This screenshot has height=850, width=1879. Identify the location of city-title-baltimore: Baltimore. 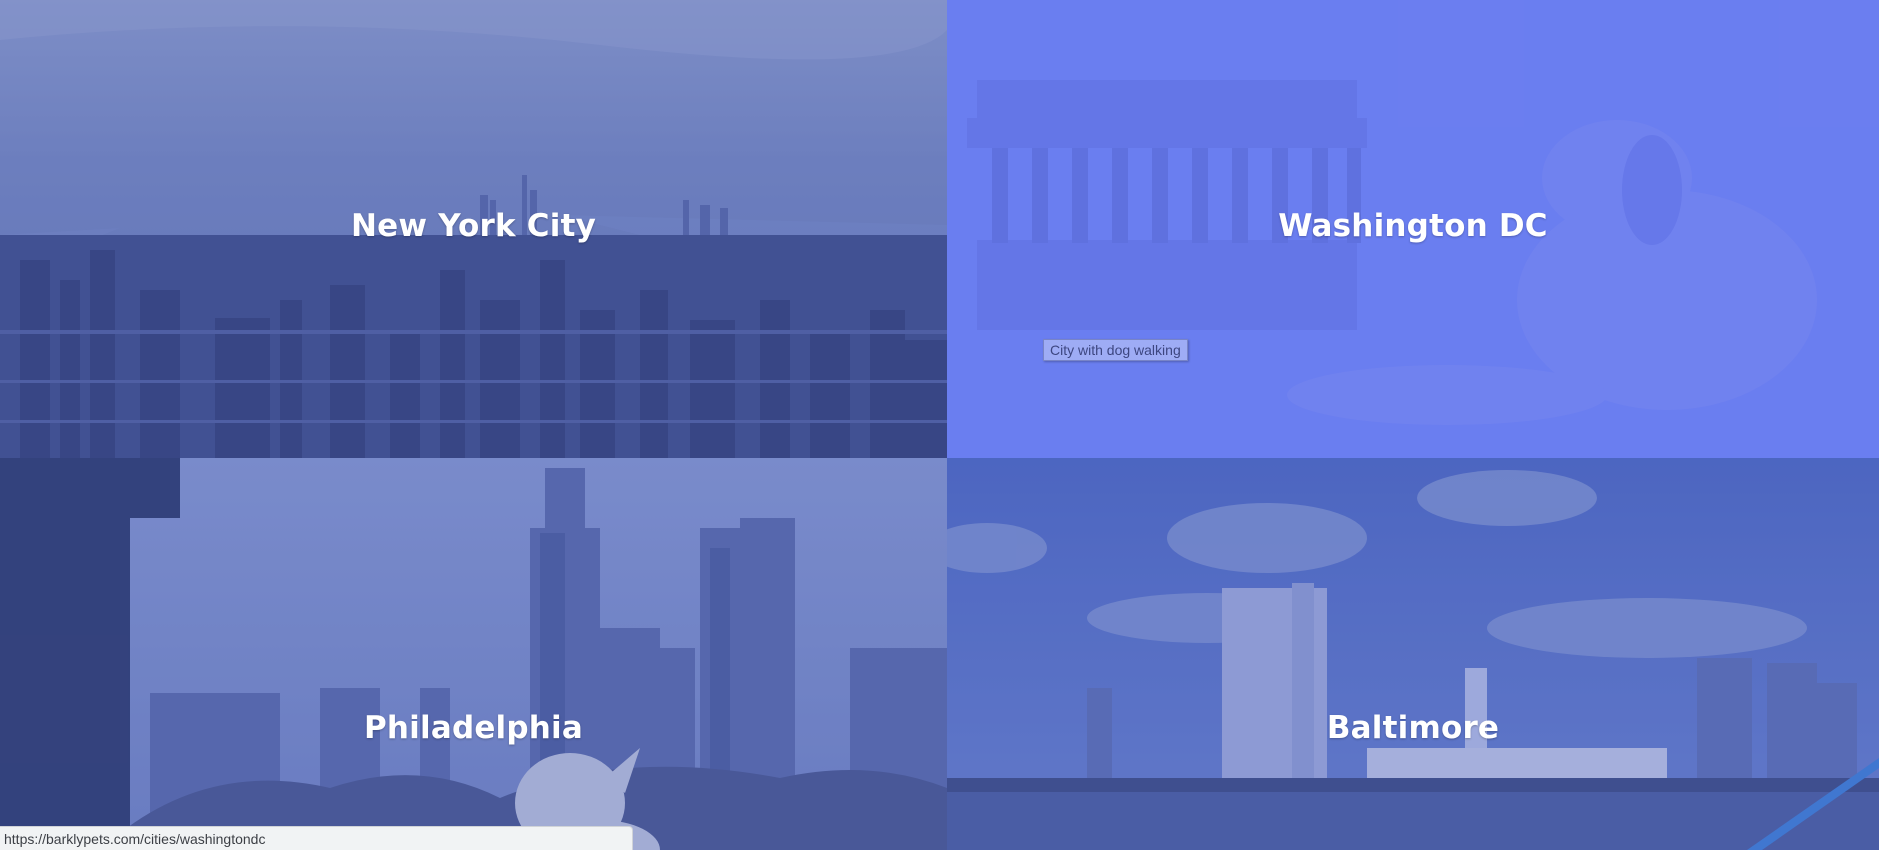
(1413, 728).